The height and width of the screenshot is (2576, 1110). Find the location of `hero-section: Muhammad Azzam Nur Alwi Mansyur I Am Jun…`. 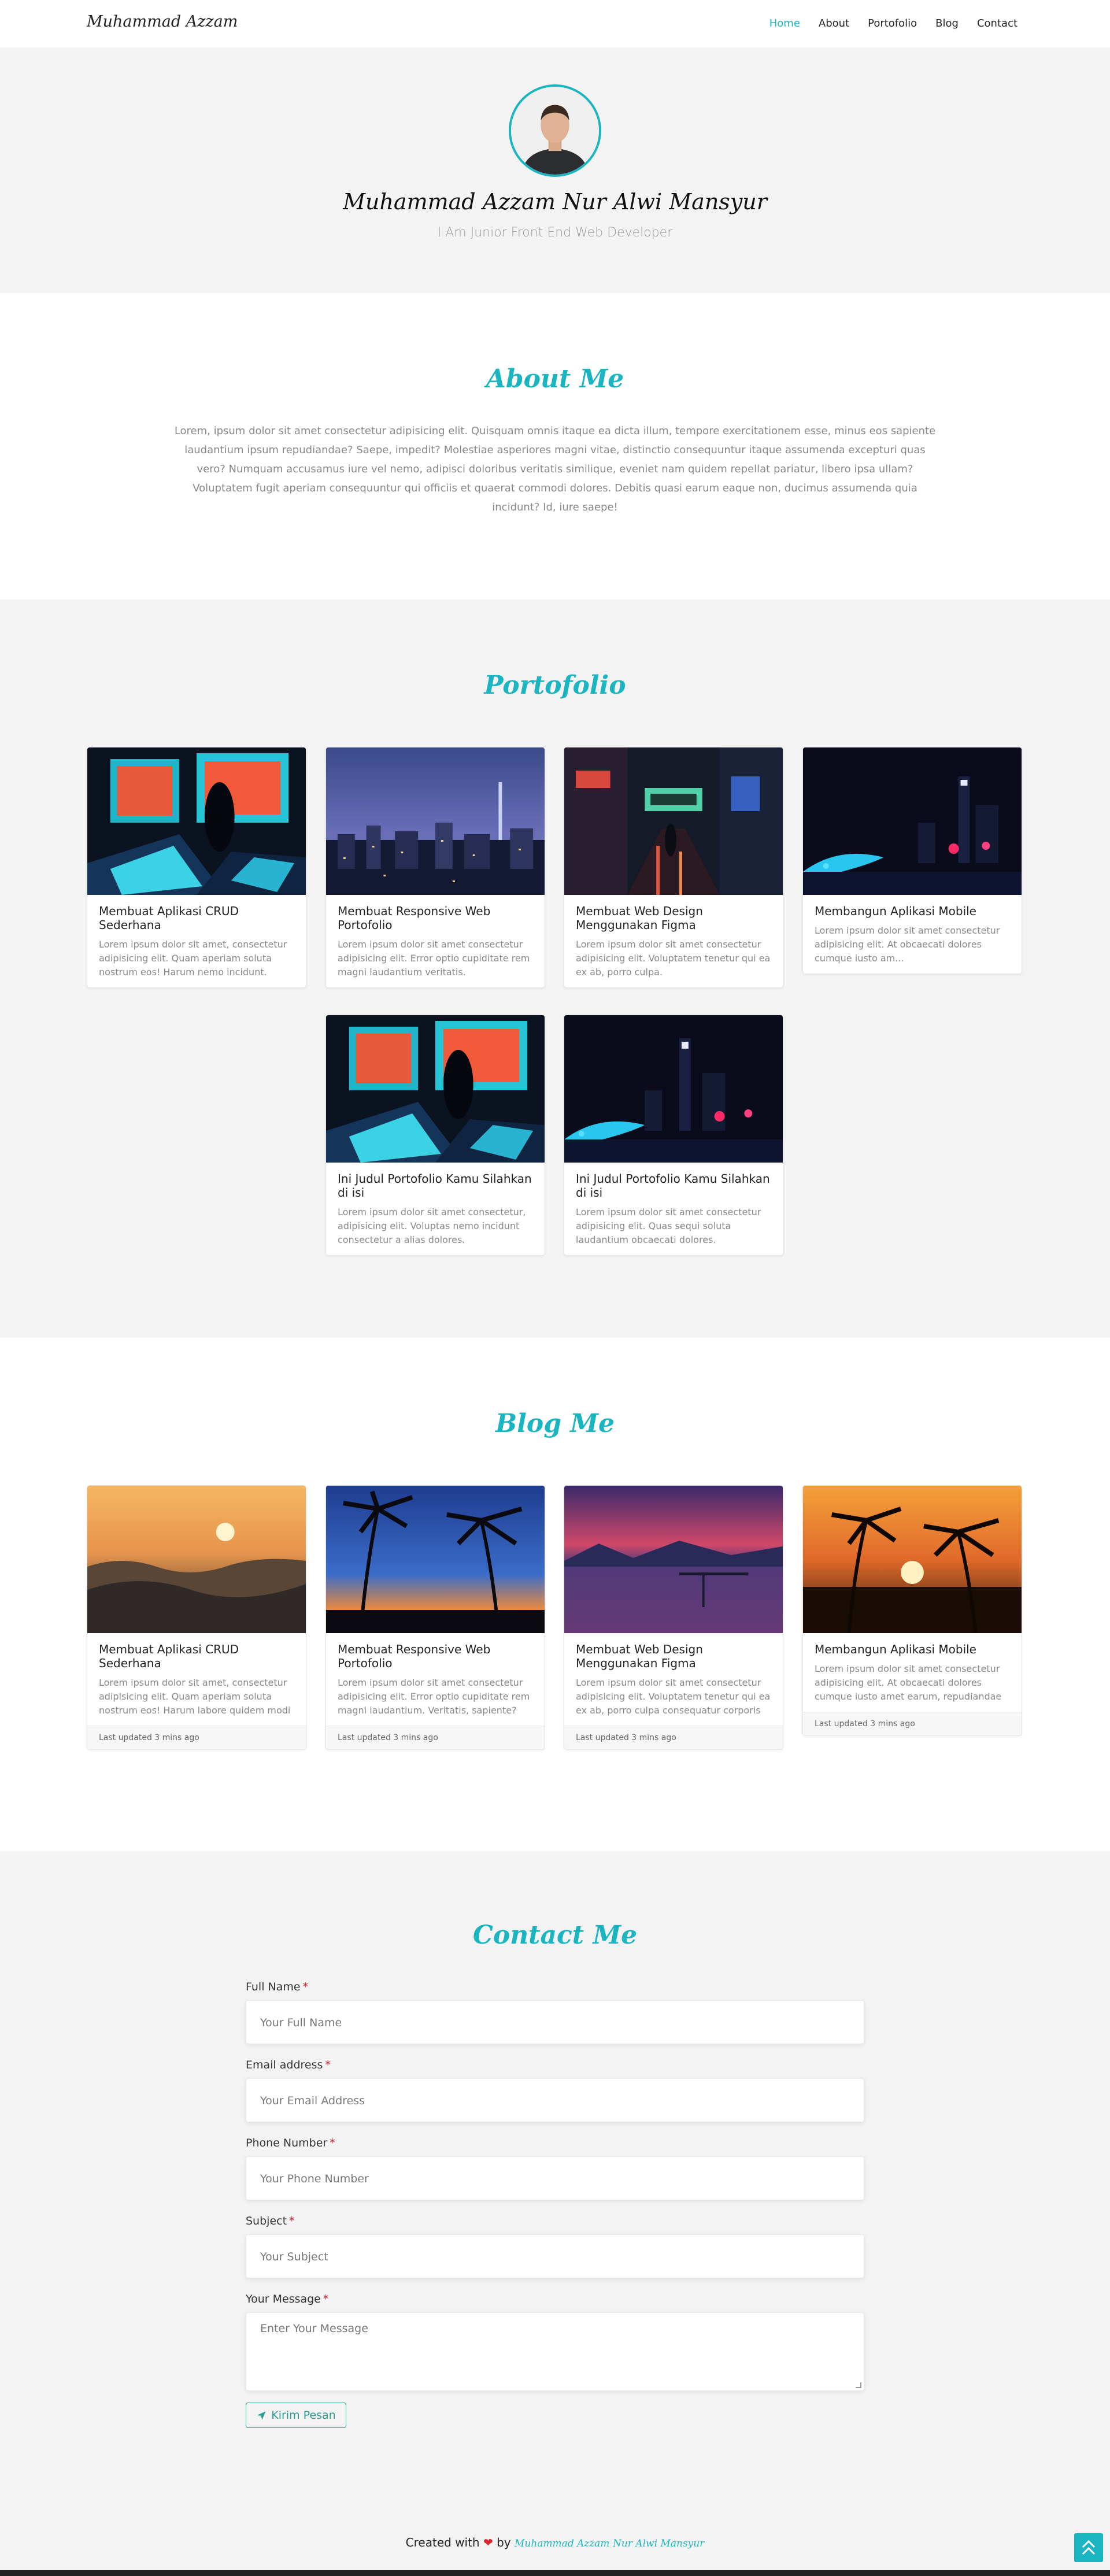

hero-section: Muhammad Azzam Nur Alwi Mansyur I Am Jun… is located at coordinates (555, 170).